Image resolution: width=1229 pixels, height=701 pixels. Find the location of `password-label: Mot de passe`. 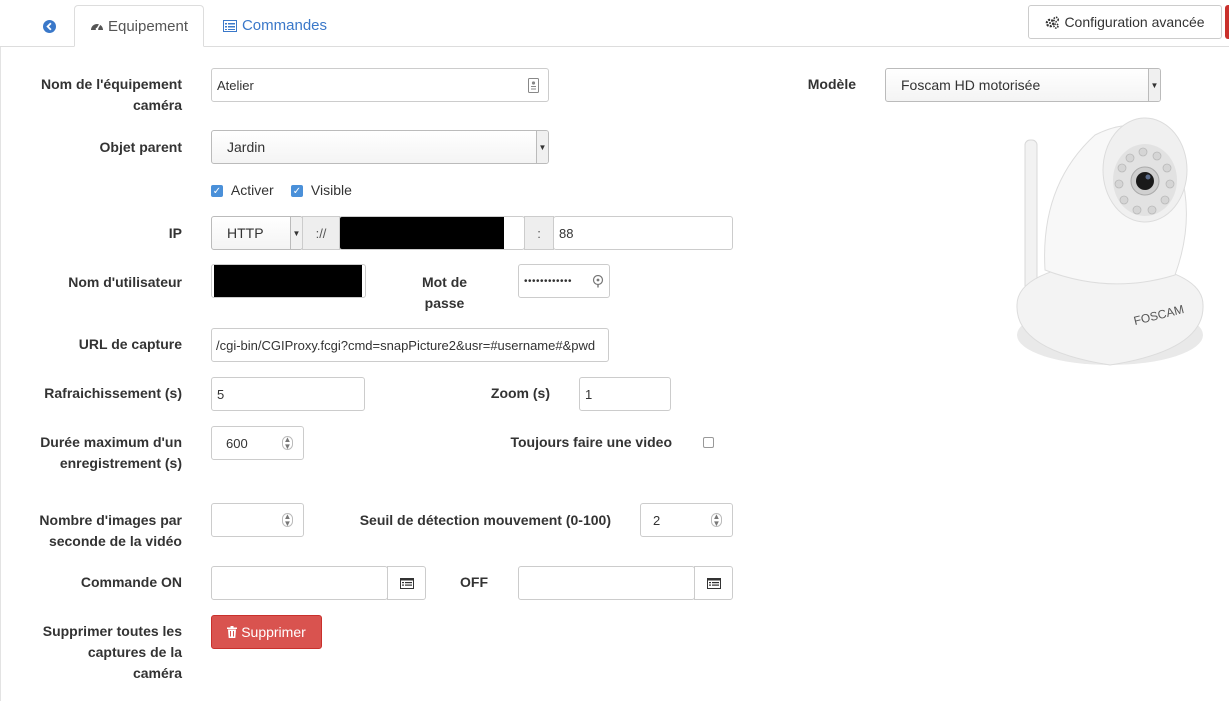

password-label: Mot de passe is located at coordinates (444, 293).